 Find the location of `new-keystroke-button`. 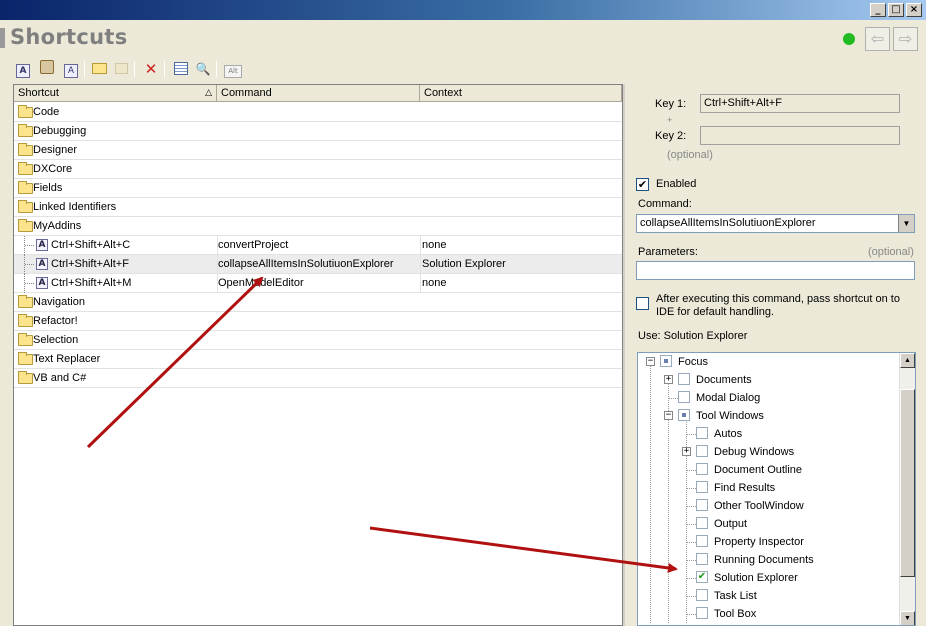

new-keystroke-button is located at coordinates (47, 69).